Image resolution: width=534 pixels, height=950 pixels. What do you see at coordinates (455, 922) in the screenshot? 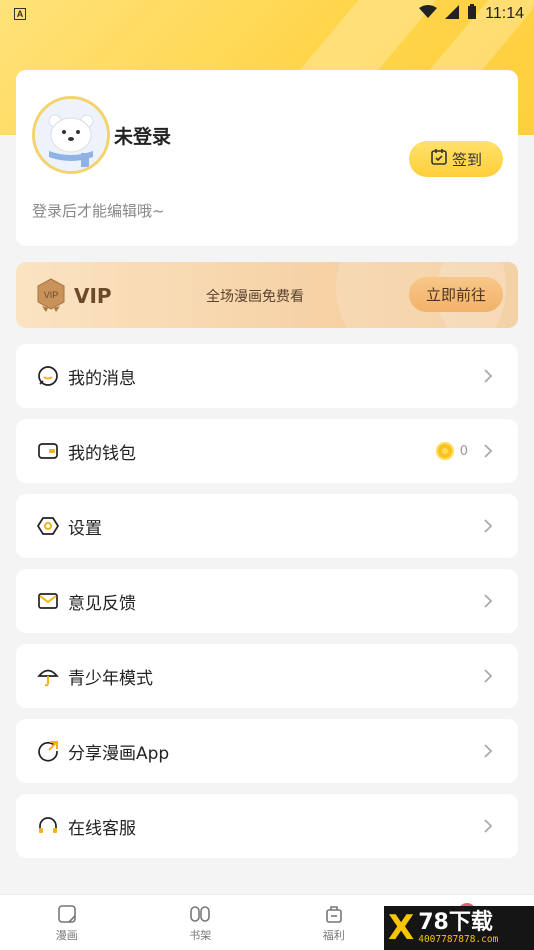
I see `watermark-brand: 78下载` at bounding box center [455, 922].